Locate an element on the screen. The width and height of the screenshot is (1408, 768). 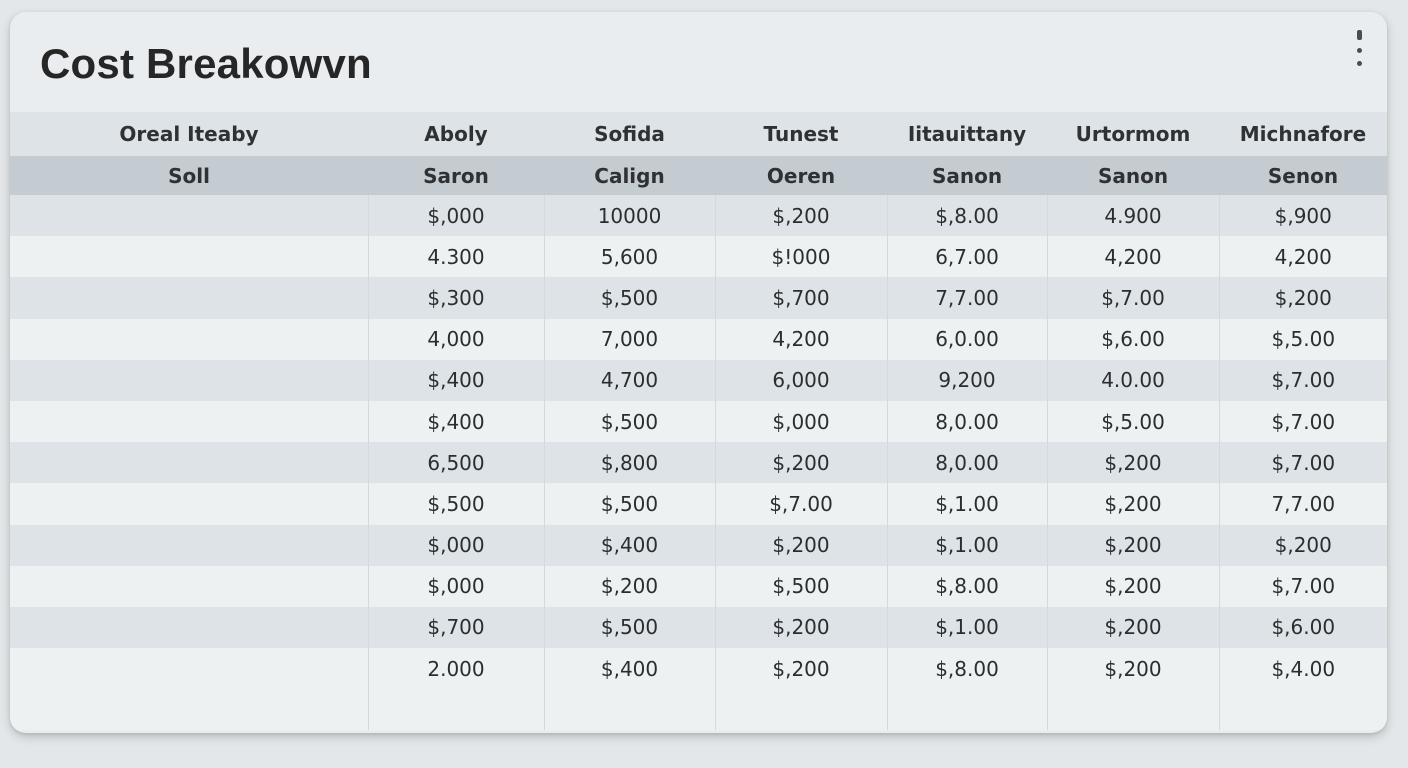
column-subheader: Oeren is located at coordinates (801, 175).